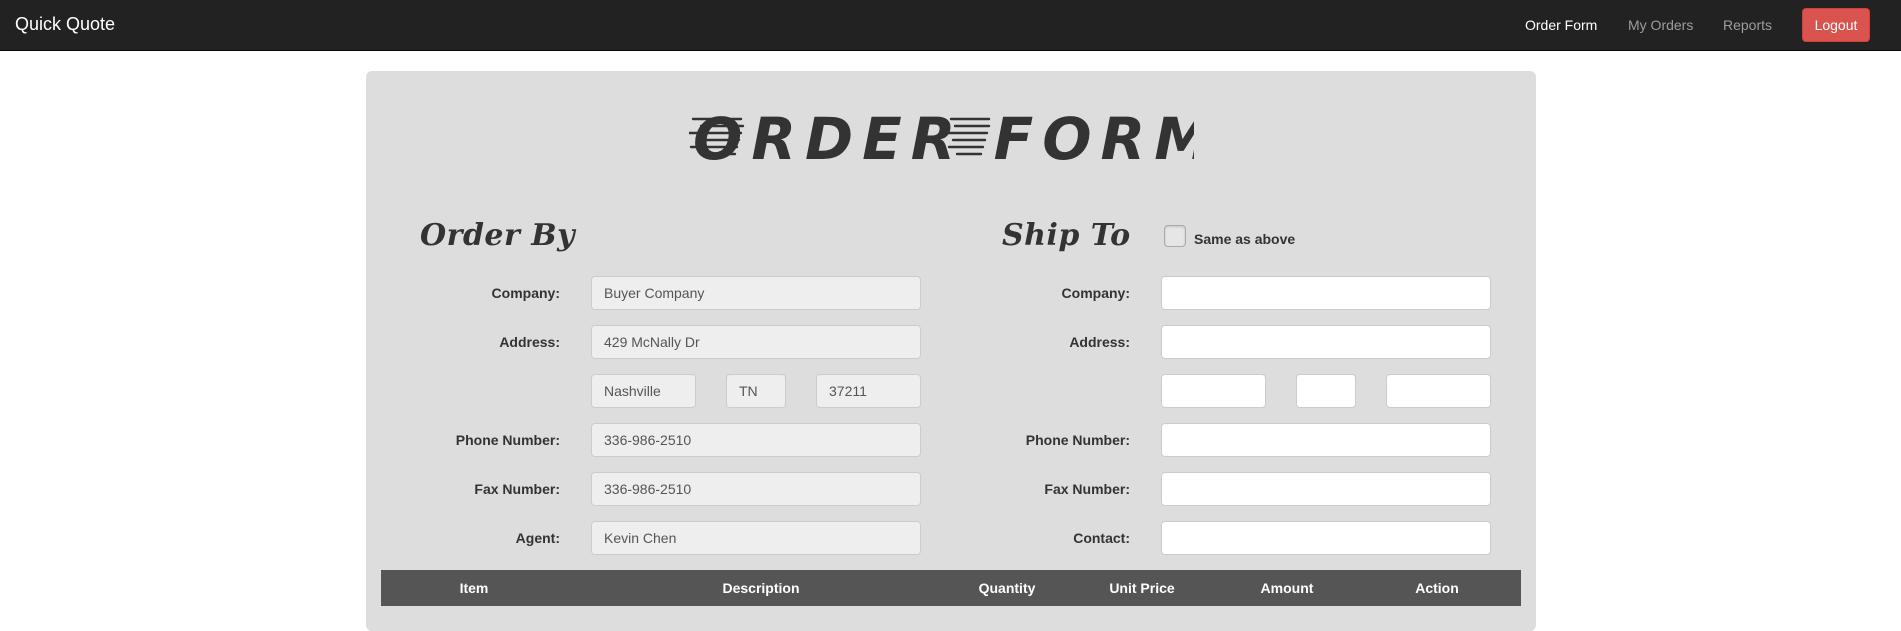  I want to click on logout-button: Logout, so click(1836, 25).